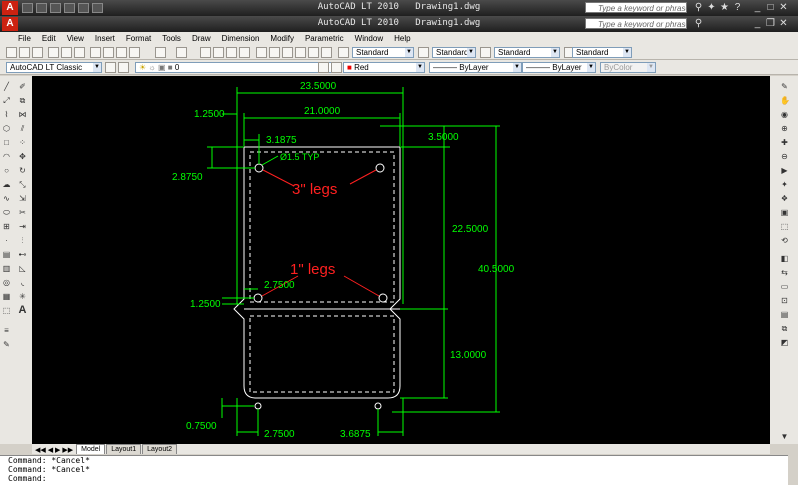 The width and height of the screenshot is (798, 485). What do you see at coordinates (785, 100) in the screenshot?
I see `pan-nav-icon: ✋` at bounding box center [785, 100].